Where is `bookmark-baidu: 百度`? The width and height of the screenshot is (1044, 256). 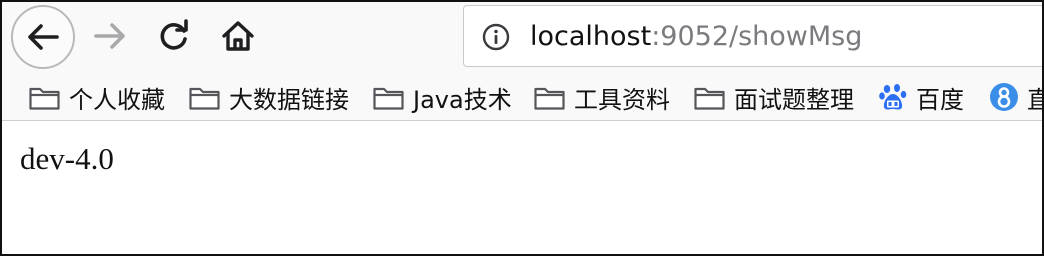
bookmark-baidu: 百度 is located at coordinates (921, 97).